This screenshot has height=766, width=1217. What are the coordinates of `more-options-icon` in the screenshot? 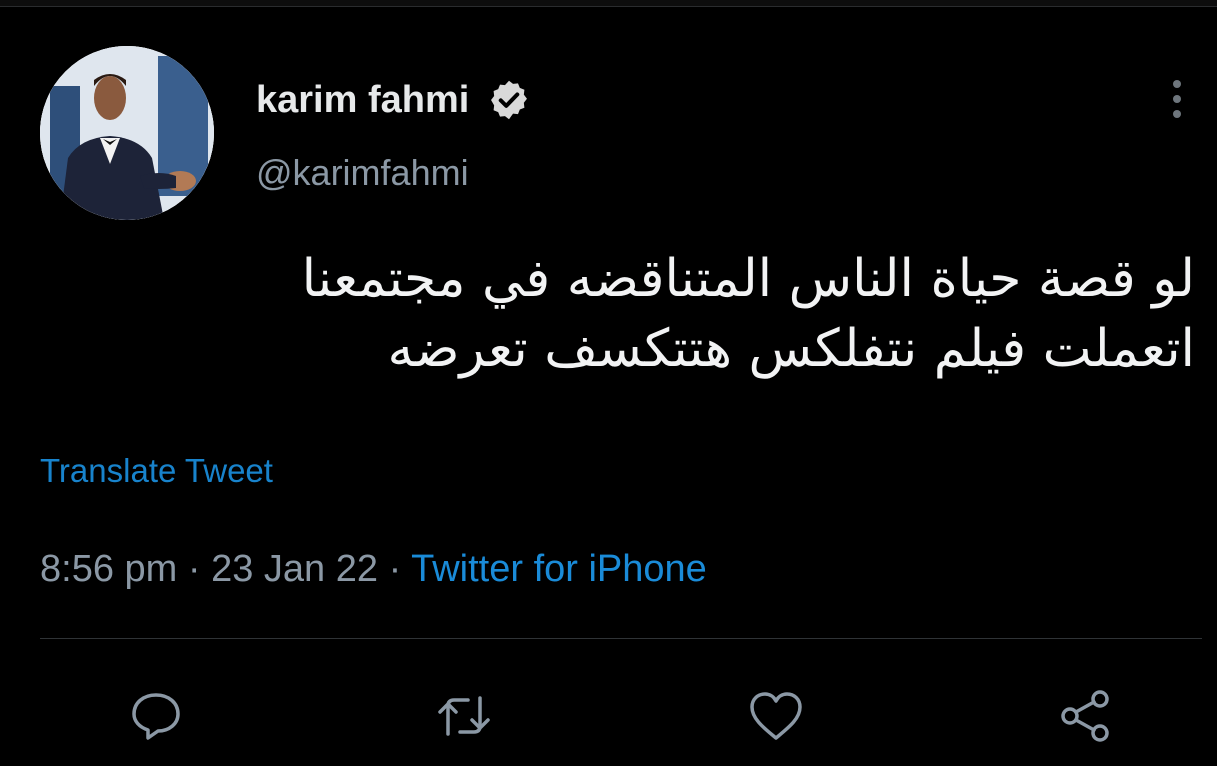 It's located at (1177, 99).